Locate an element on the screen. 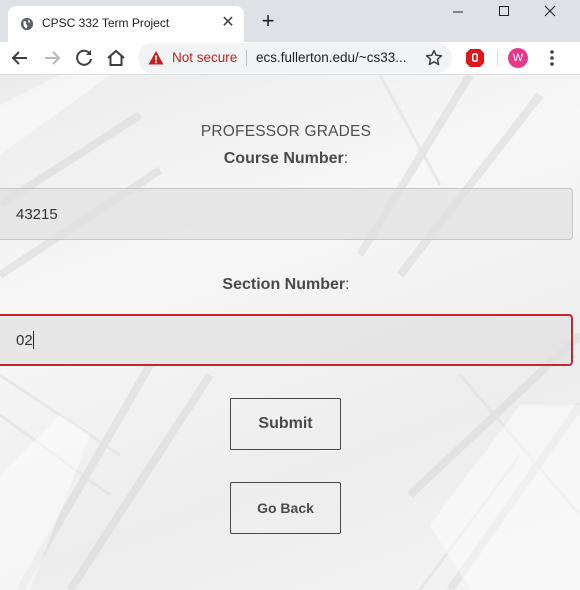  warning-icon is located at coordinates (156, 58).